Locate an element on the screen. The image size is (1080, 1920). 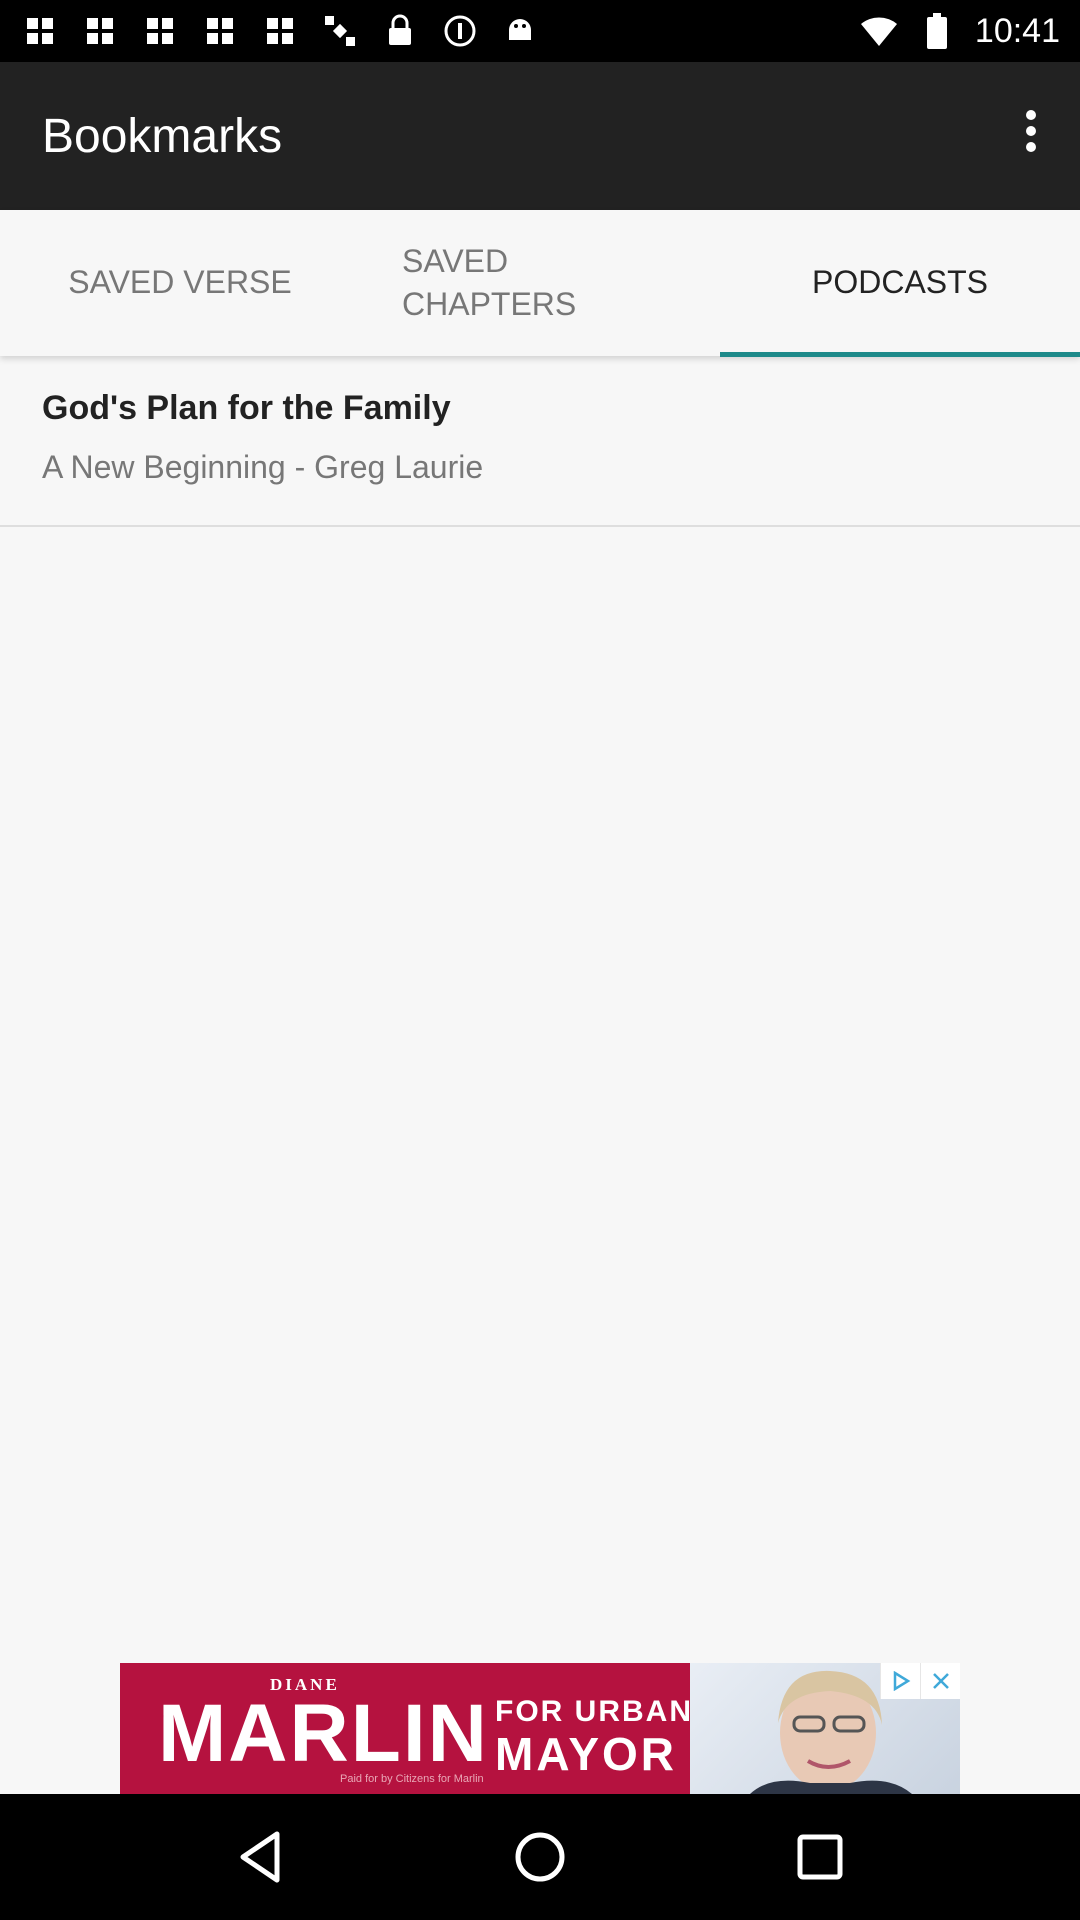
tab-saved-chapters: SAVED CHAPTERS is located at coordinates (540, 283).